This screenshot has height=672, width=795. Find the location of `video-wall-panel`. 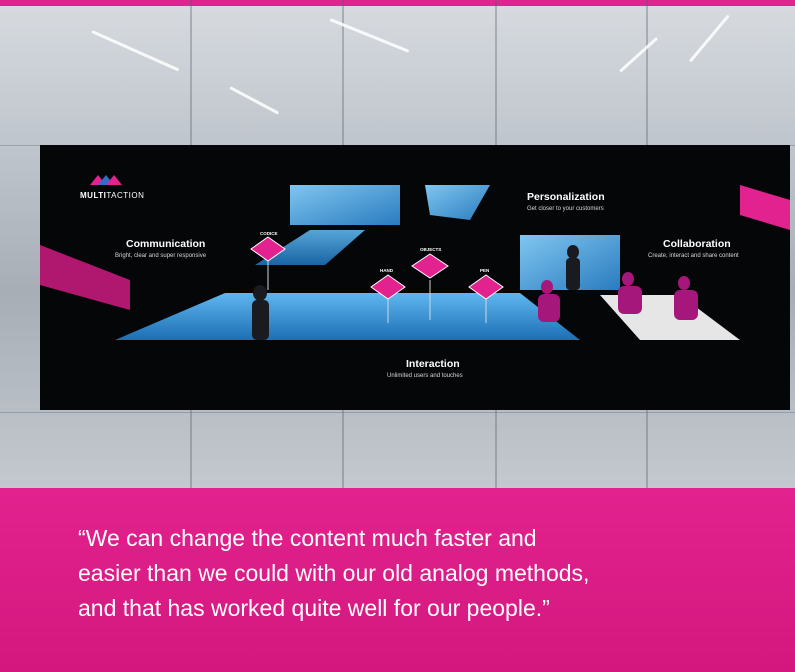

video-wall-panel is located at coordinates (345, 205).